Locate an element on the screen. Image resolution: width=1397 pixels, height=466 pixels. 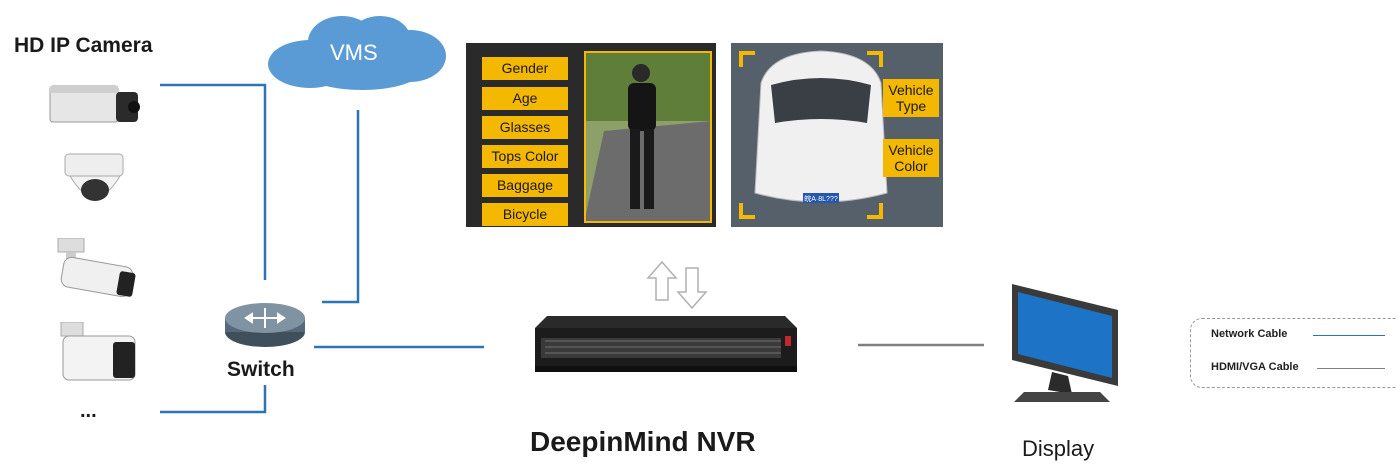
dome-camera-icon is located at coordinates (94, 177).